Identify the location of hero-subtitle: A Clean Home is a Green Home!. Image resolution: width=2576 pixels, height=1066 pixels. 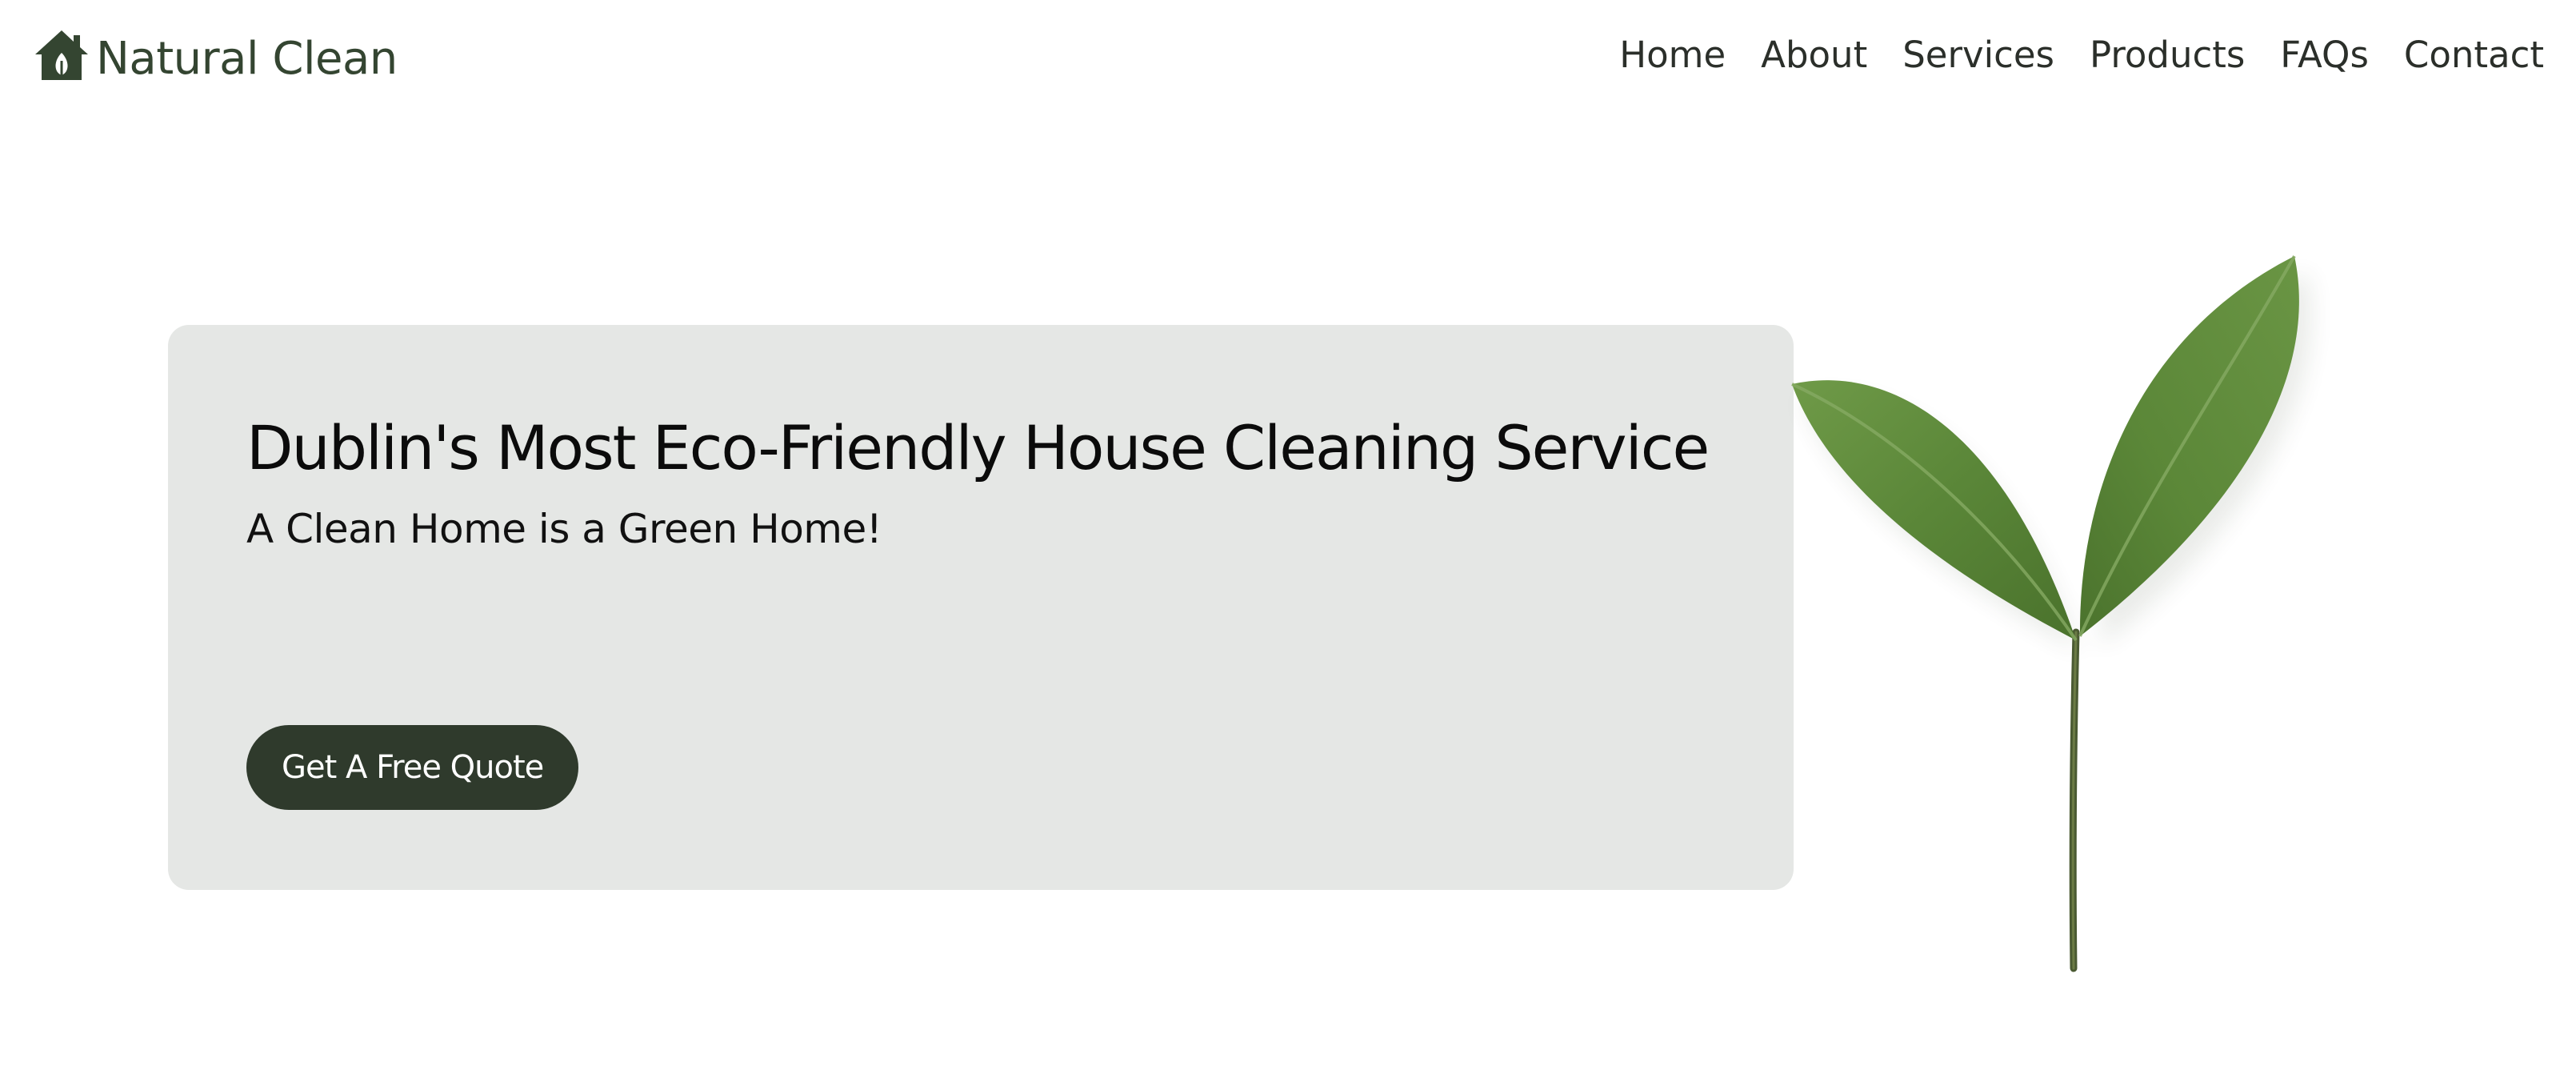
(564, 529).